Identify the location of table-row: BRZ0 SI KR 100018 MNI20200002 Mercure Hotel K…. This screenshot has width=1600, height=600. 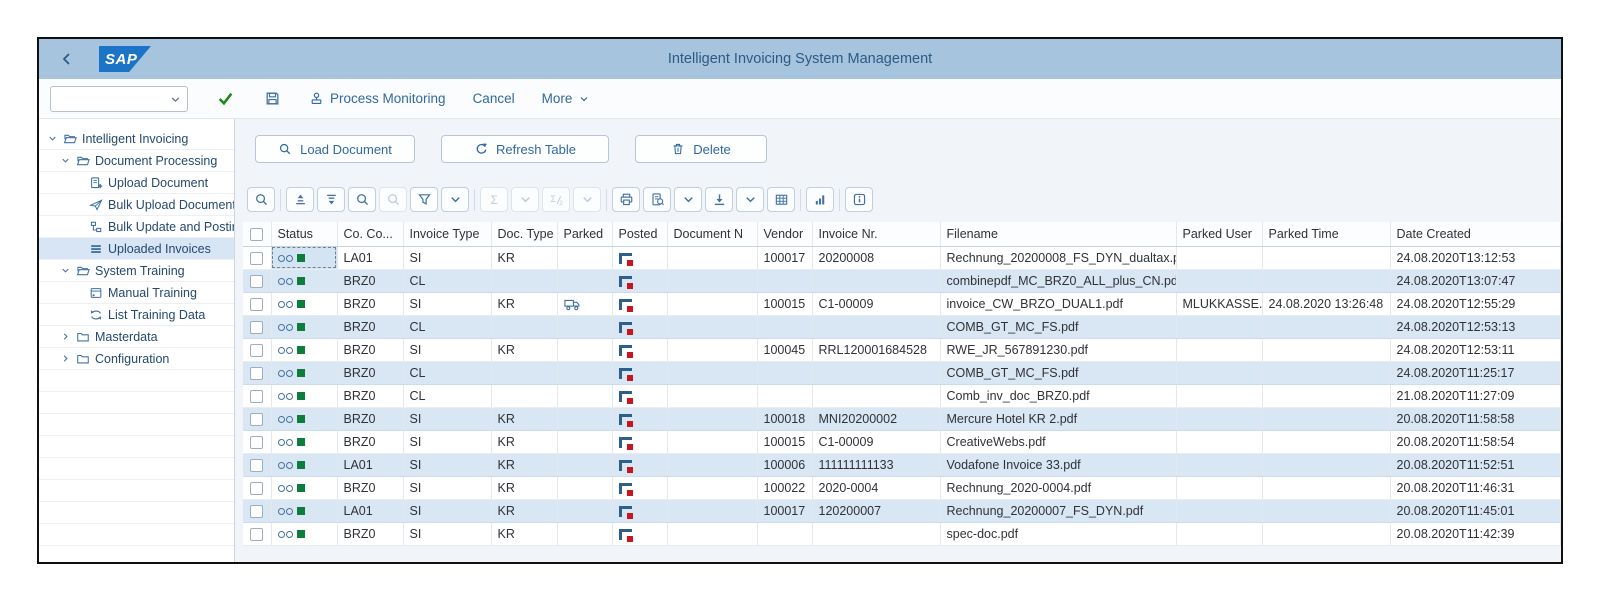
(902, 419).